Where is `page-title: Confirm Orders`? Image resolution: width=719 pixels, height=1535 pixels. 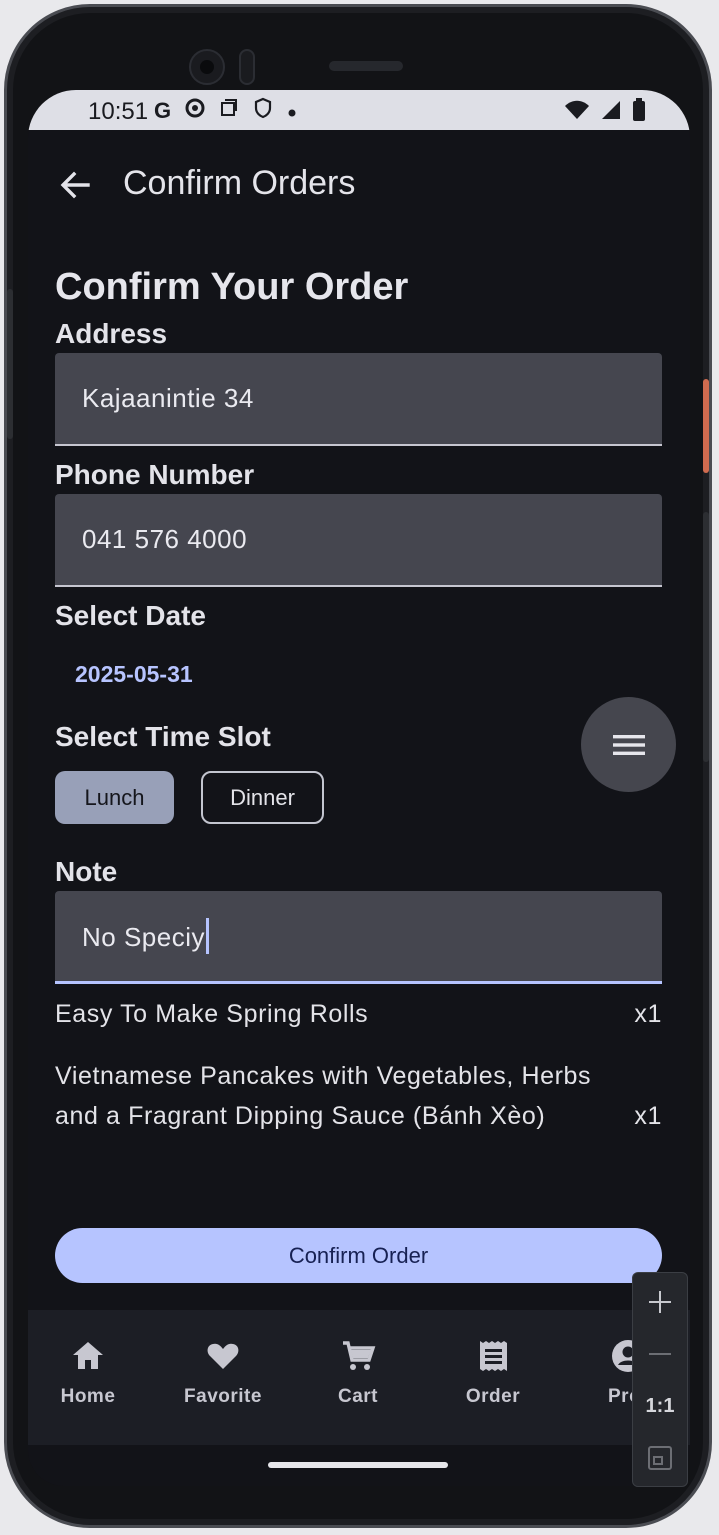
page-title: Confirm Orders is located at coordinates (239, 183).